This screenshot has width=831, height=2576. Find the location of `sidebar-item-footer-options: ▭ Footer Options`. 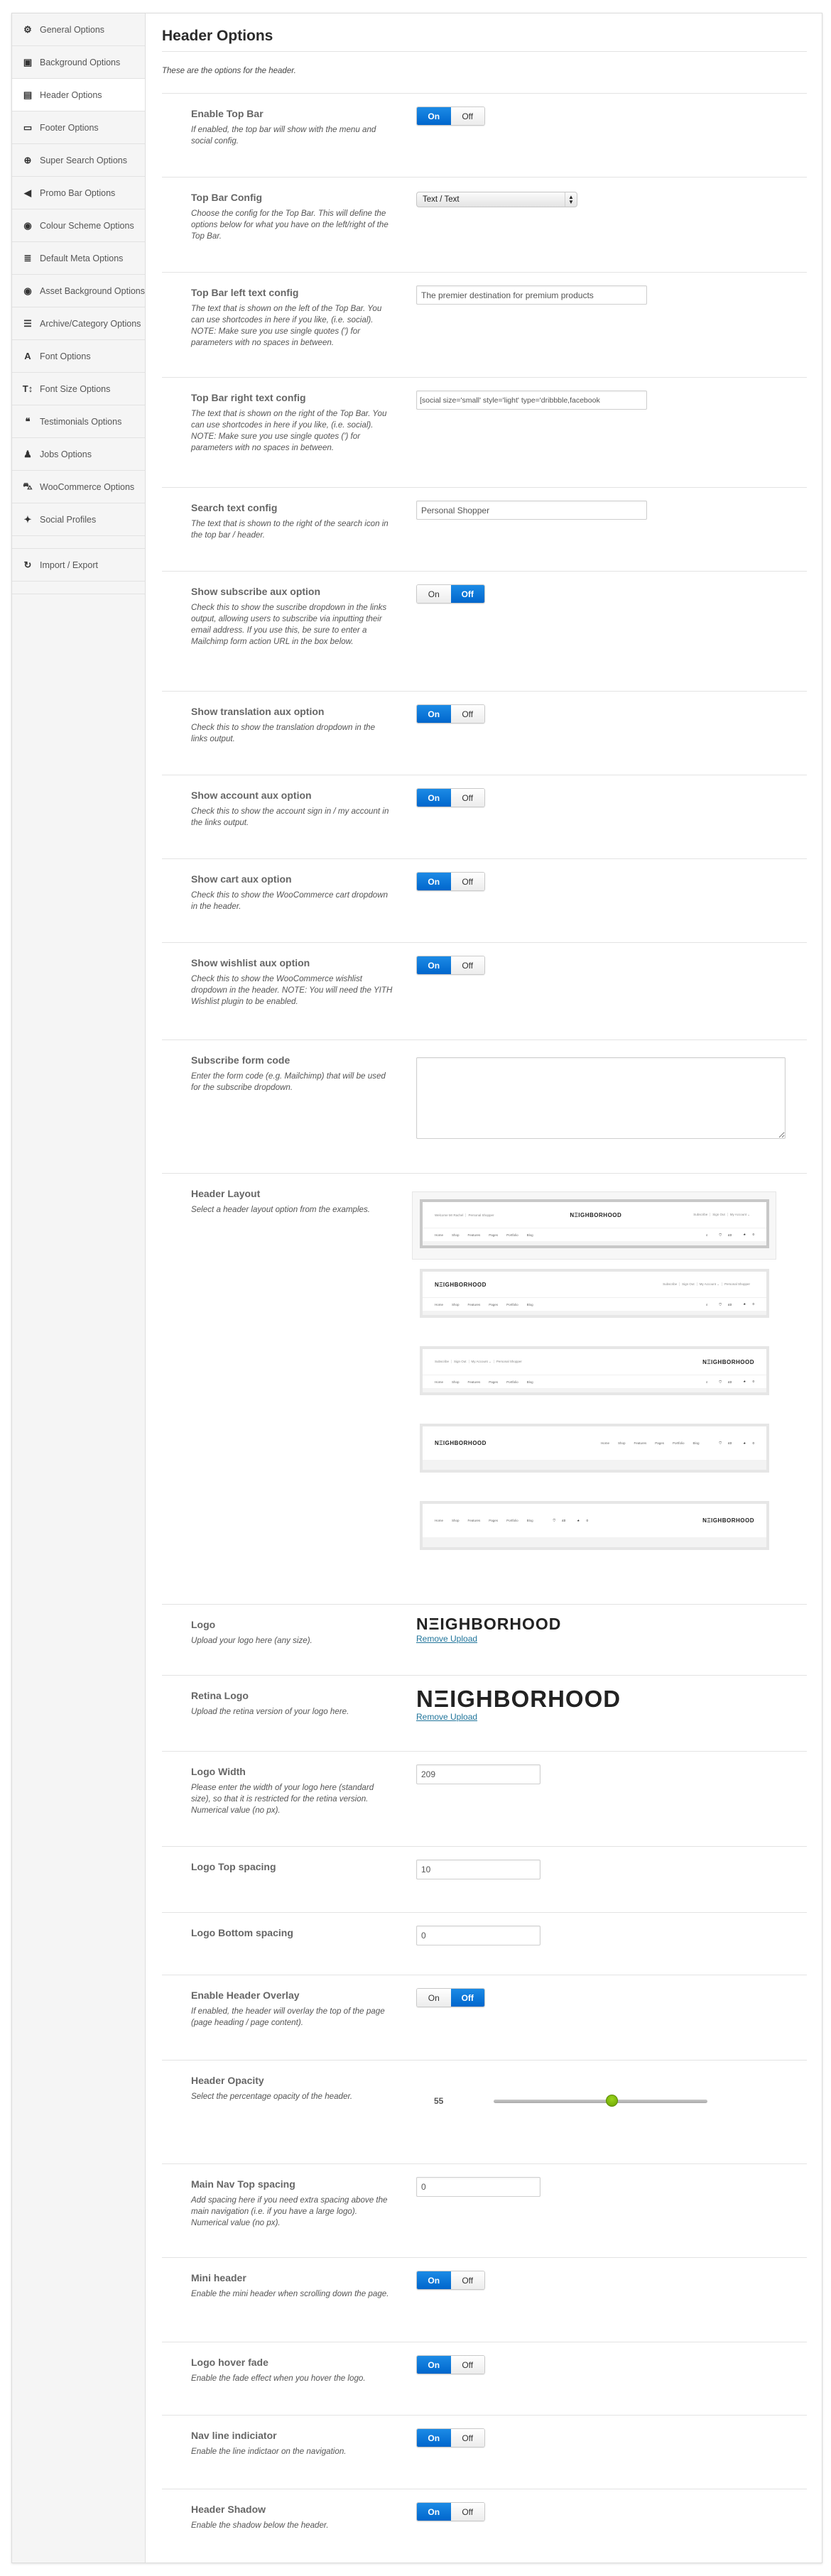

sidebar-item-footer-options: ▭ Footer Options is located at coordinates (79, 127).